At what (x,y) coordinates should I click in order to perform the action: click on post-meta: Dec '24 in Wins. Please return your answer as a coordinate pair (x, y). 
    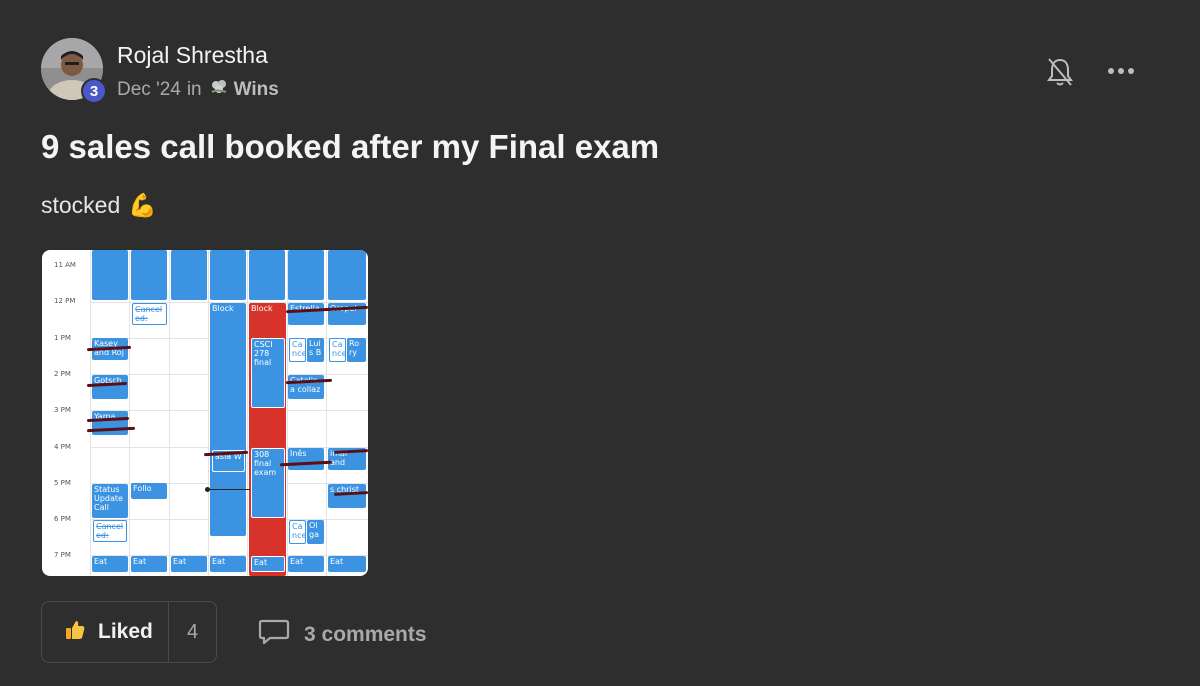
    Looking at the image, I should click on (198, 90).